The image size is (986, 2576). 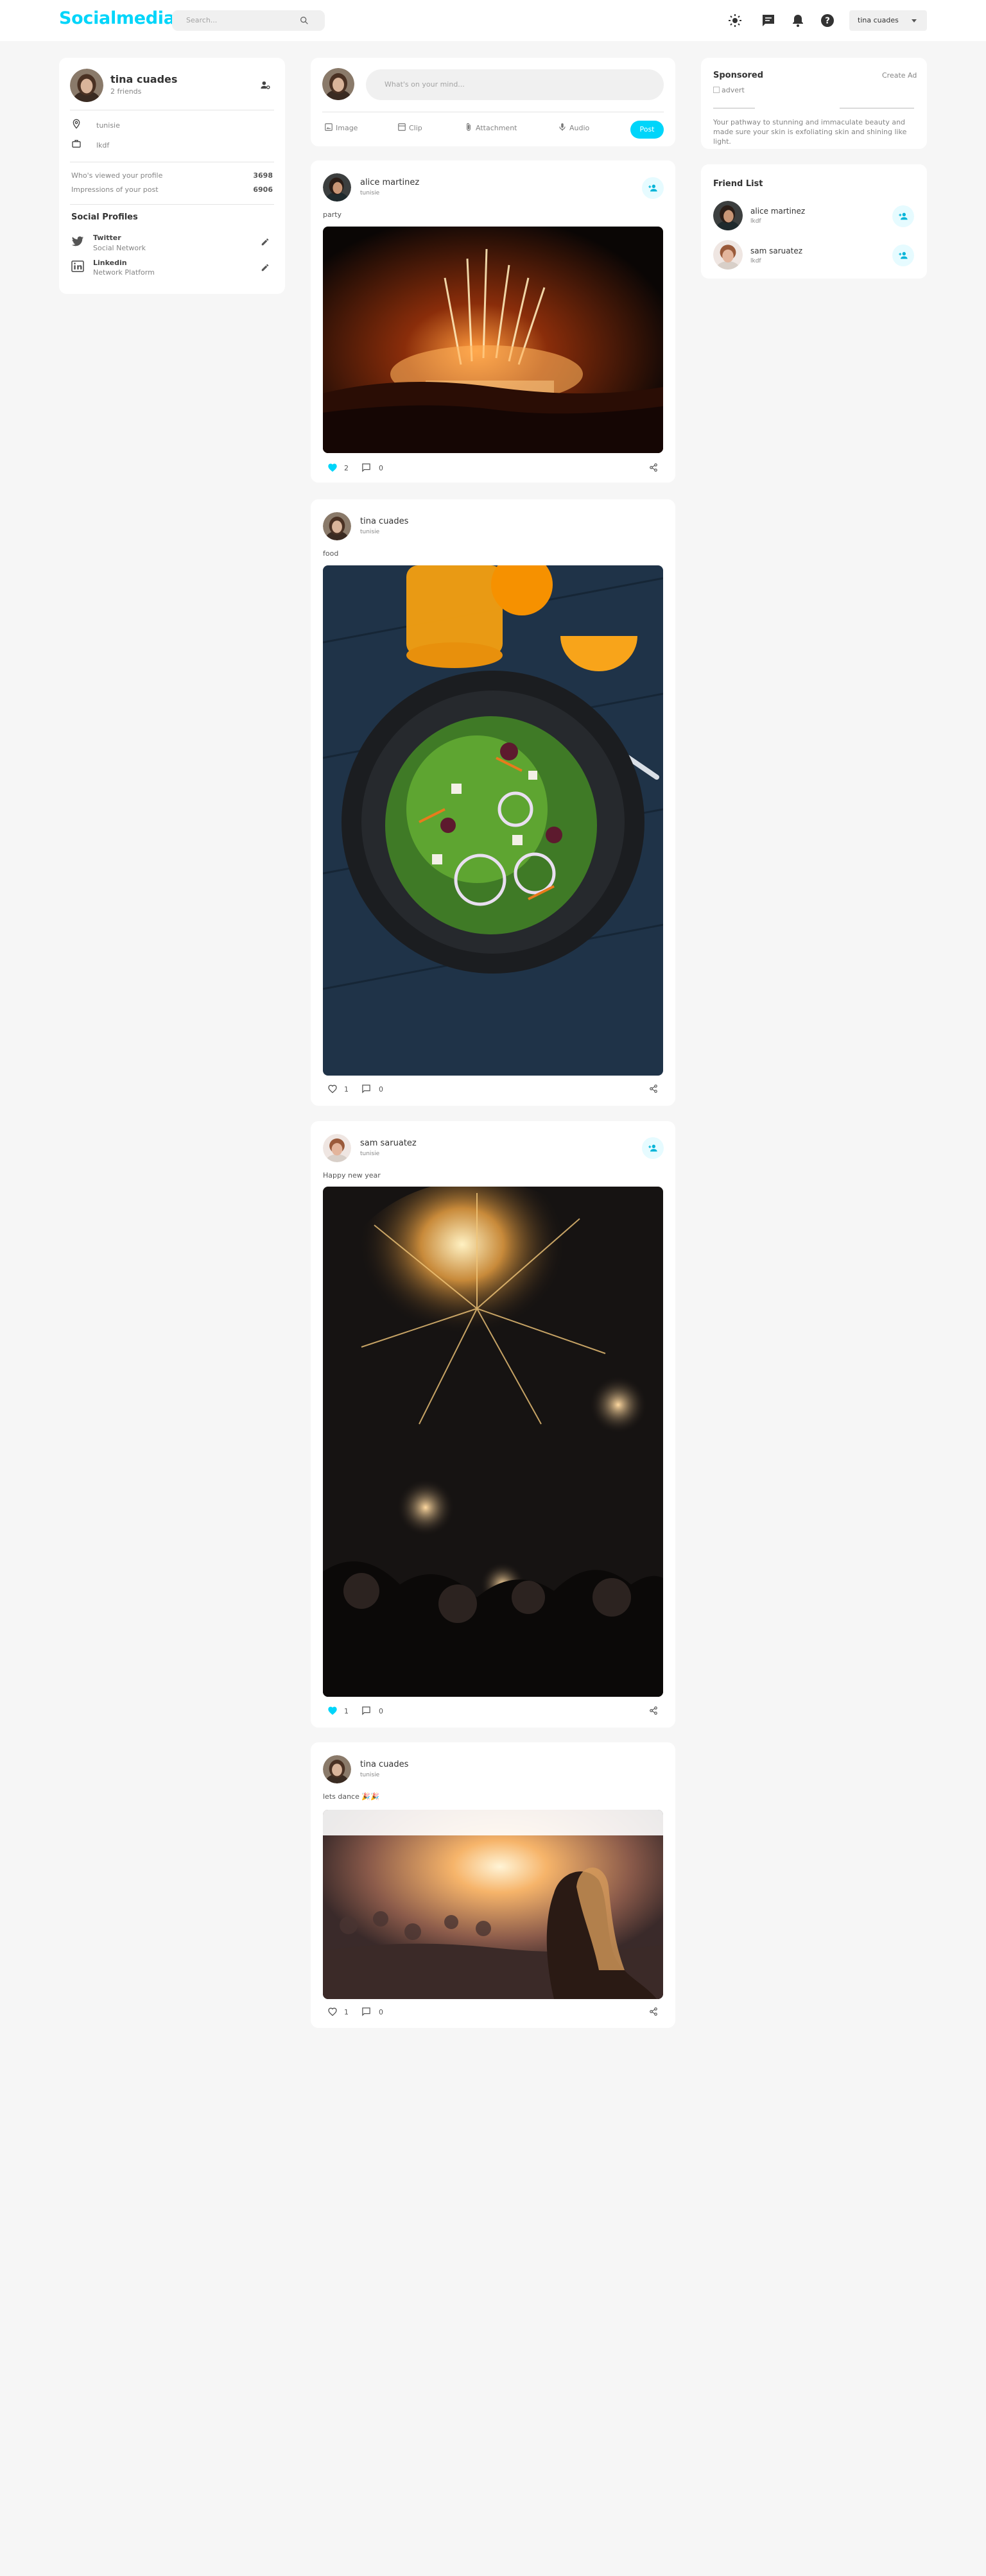 I want to click on tool-image: Image, so click(x=341, y=127).